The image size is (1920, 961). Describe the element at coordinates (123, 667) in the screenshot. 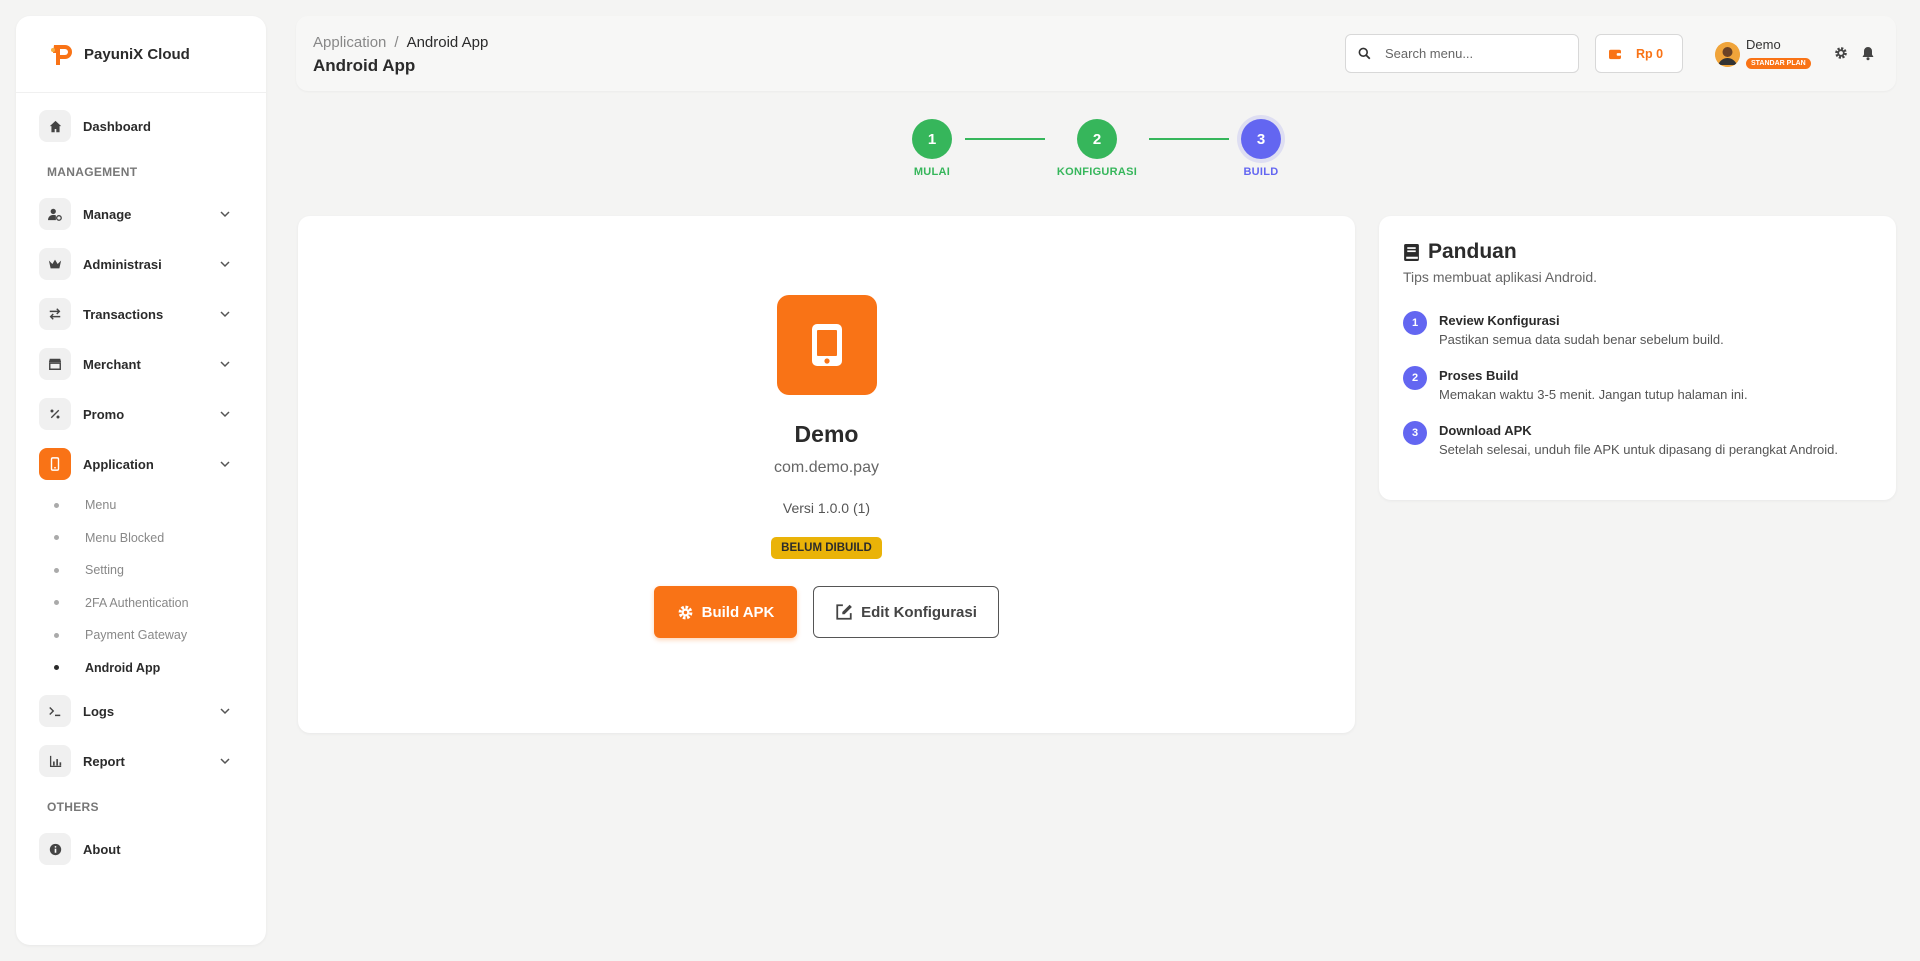

I see `subitem-label: Android App` at that location.